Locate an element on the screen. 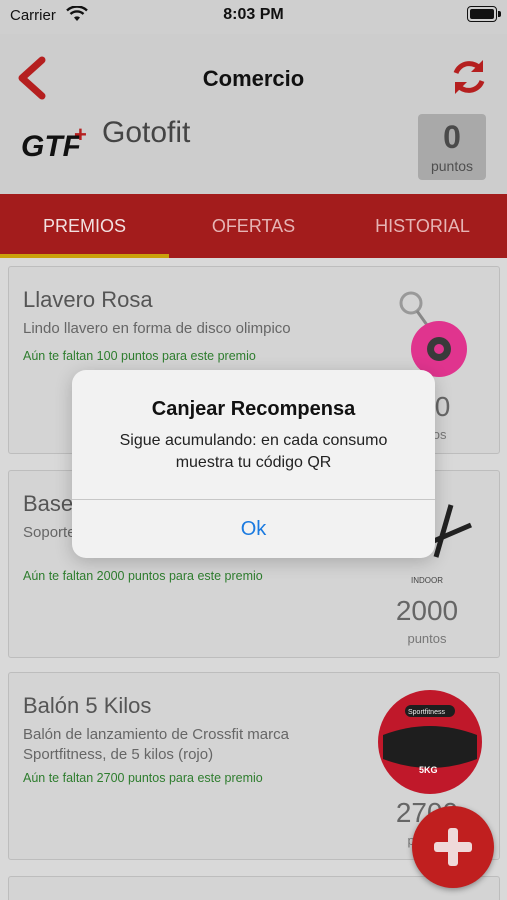 This screenshot has width=507, height=900. ball-brand-text: Sportfitness is located at coordinates (426, 712).